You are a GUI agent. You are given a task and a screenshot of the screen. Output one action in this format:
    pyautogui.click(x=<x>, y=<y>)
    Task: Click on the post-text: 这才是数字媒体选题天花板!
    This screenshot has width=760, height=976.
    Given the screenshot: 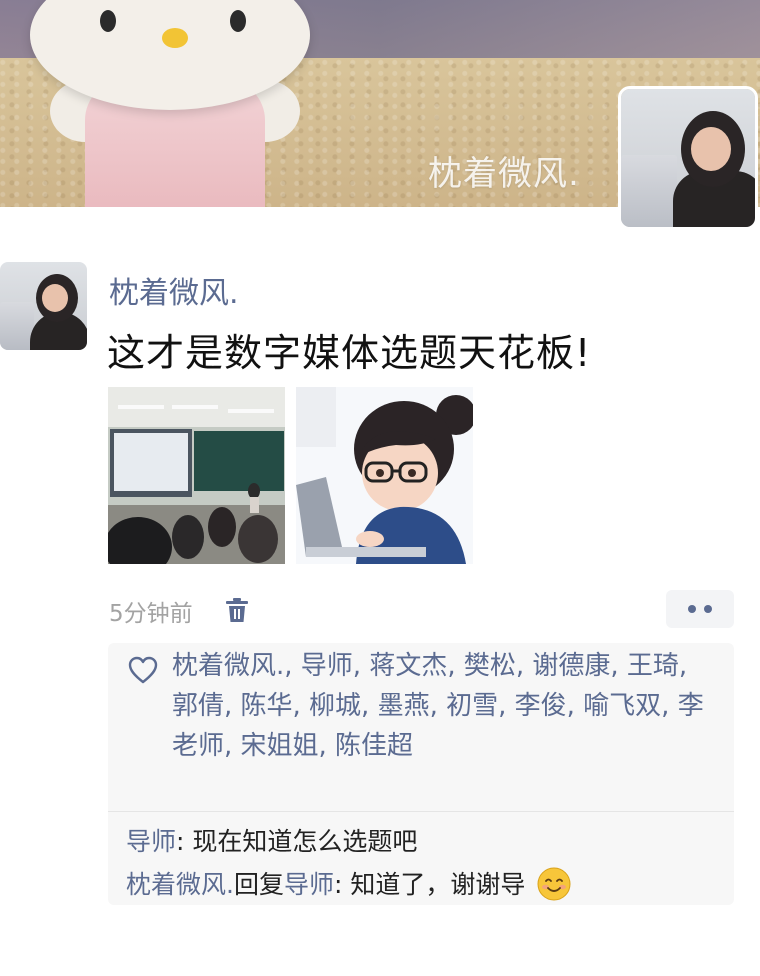 What is the action you would take?
    pyautogui.click(x=349, y=353)
    